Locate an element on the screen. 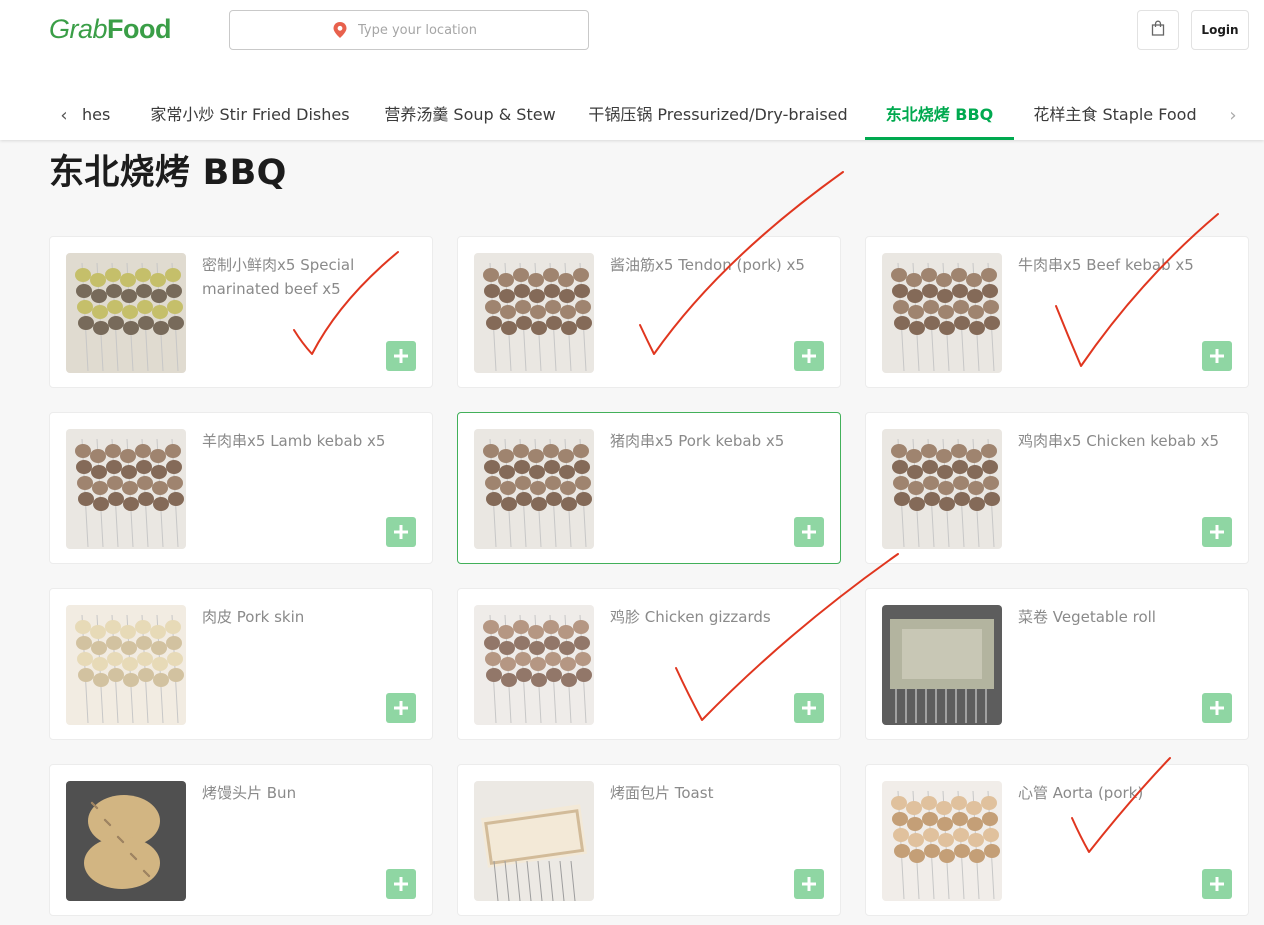  menu-item-card: 猪肉串x5 Pork kebab x5 is located at coordinates (649, 488).